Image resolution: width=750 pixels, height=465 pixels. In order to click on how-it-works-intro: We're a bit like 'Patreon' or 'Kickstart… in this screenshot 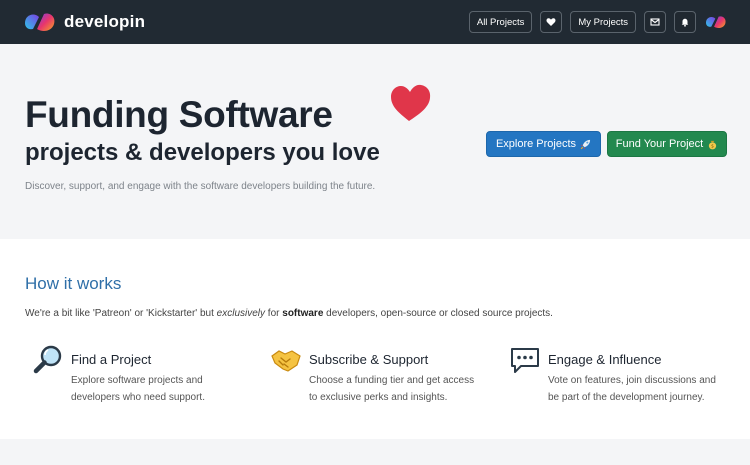, I will do `click(289, 313)`.